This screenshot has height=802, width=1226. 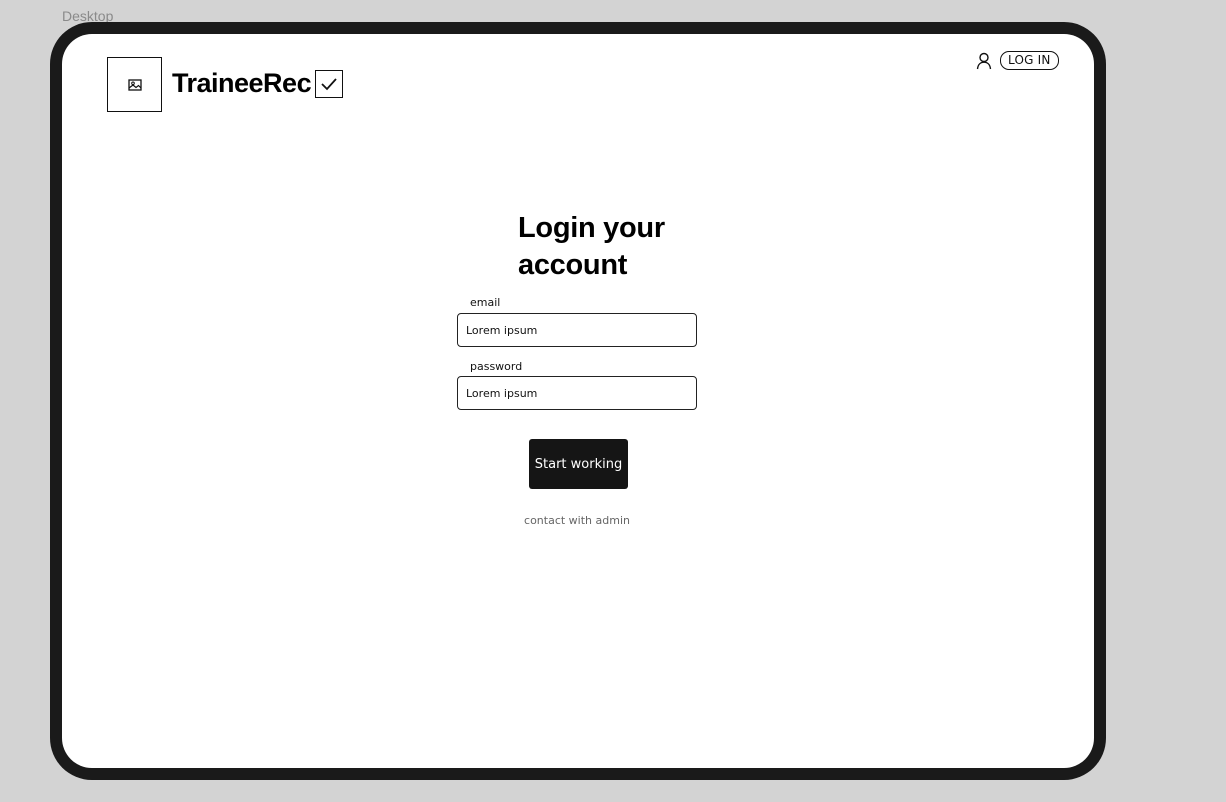 I want to click on user-icon, so click(x=984, y=61).